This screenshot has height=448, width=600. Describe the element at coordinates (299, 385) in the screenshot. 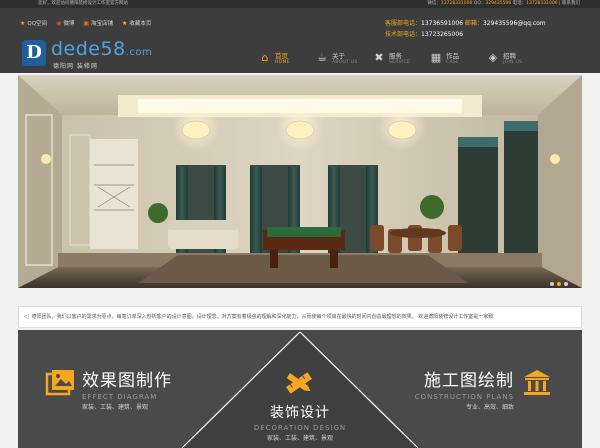

I see `pencil-ruler-icon` at that location.